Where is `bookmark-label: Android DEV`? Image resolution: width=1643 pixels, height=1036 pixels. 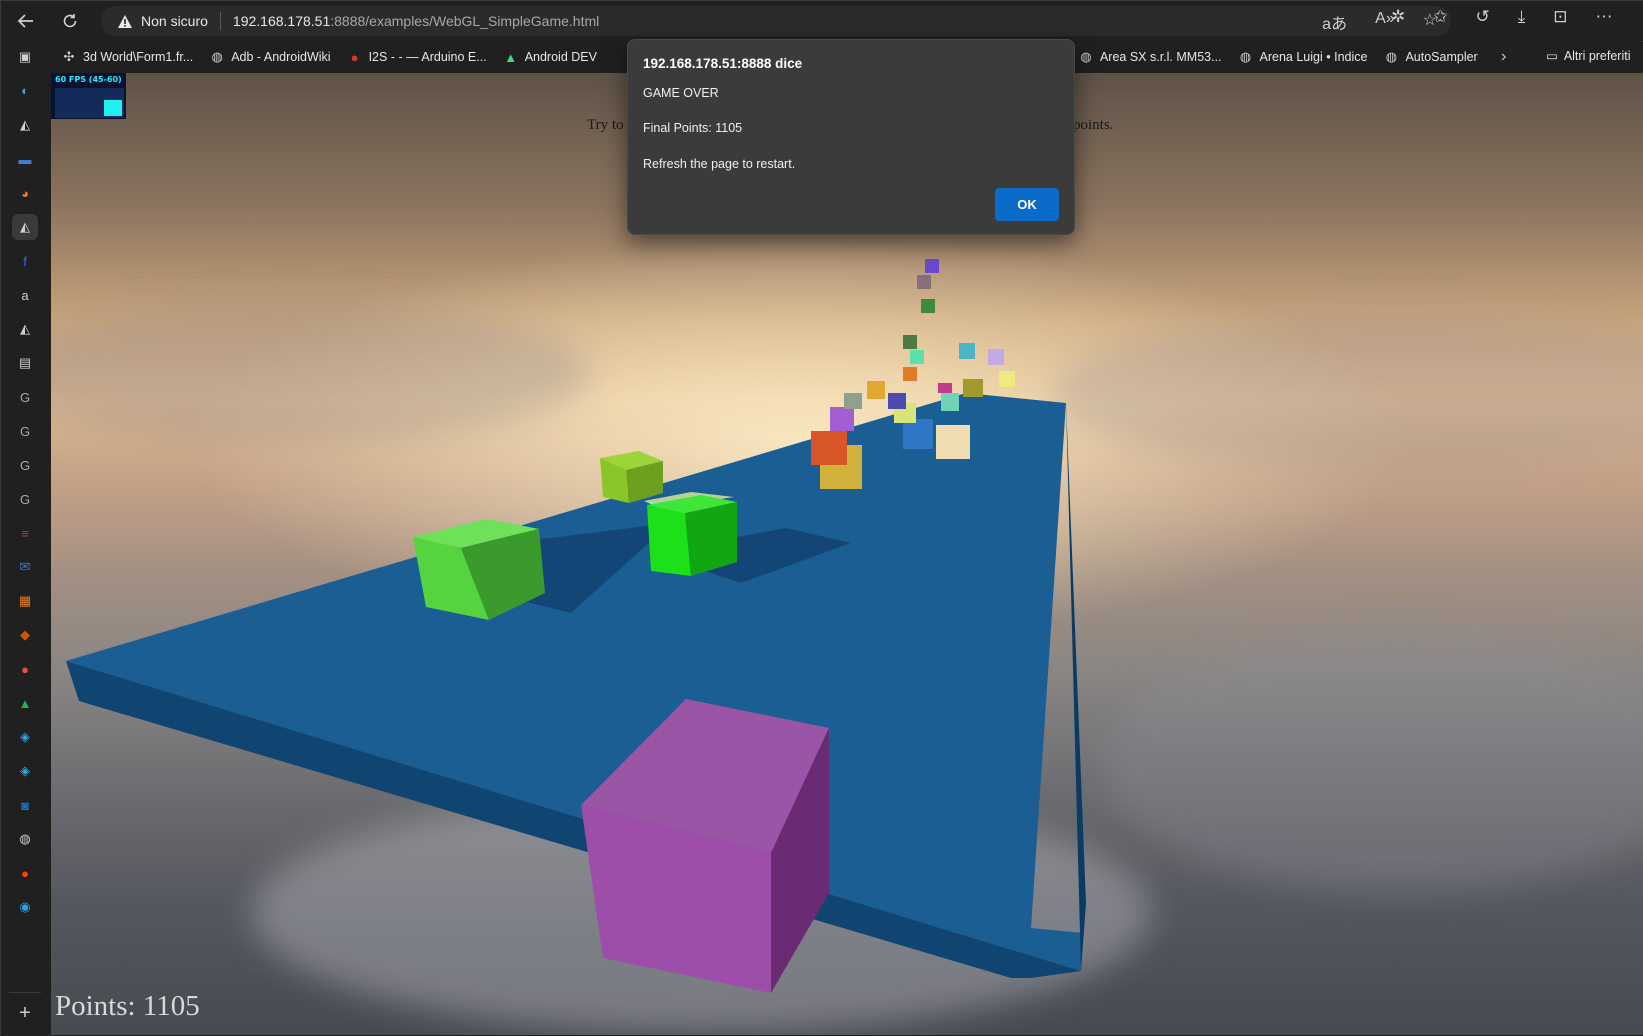 bookmark-label: Android DEV is located at coordinates (560, 57).